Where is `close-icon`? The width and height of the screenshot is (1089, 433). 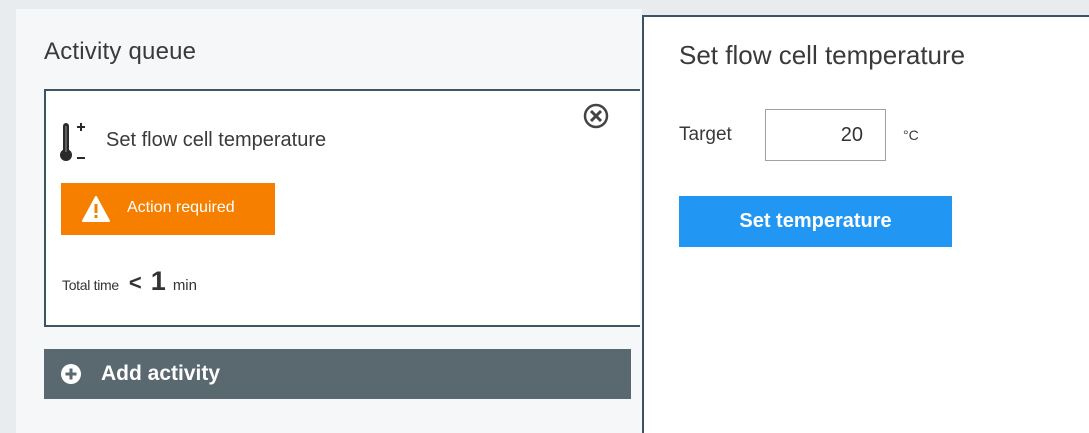 close-icon is located at coordinates (596, 116).